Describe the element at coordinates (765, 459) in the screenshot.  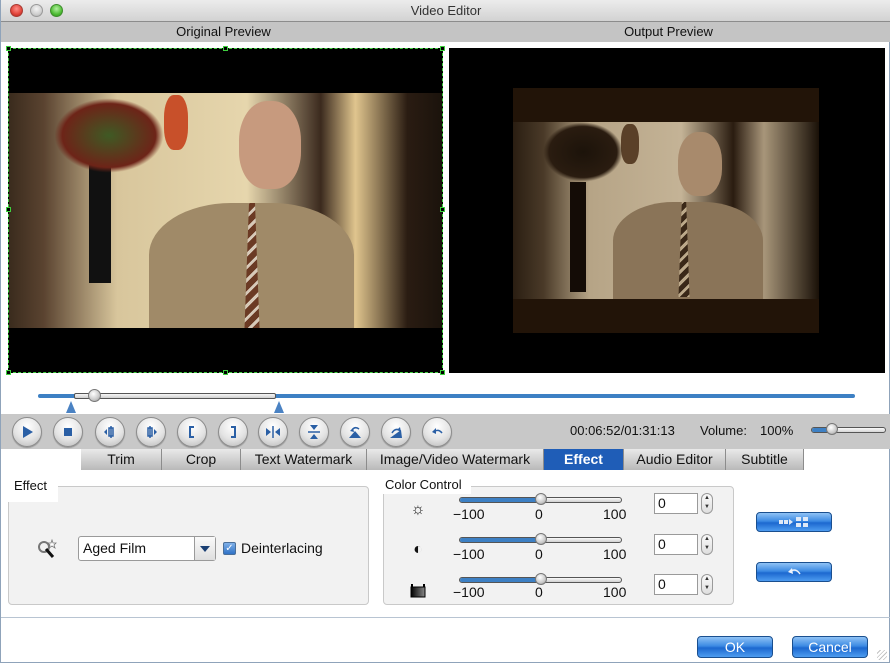
I see `tab-subtitle: Subtitle` at that location.